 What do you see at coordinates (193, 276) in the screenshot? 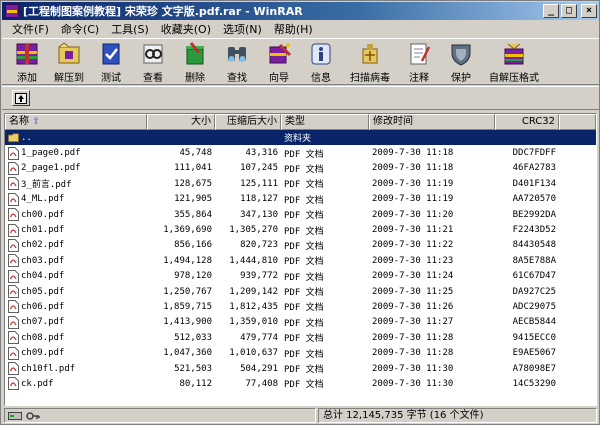
I see `file-size: 978,120` at bounding box center [193, 276].